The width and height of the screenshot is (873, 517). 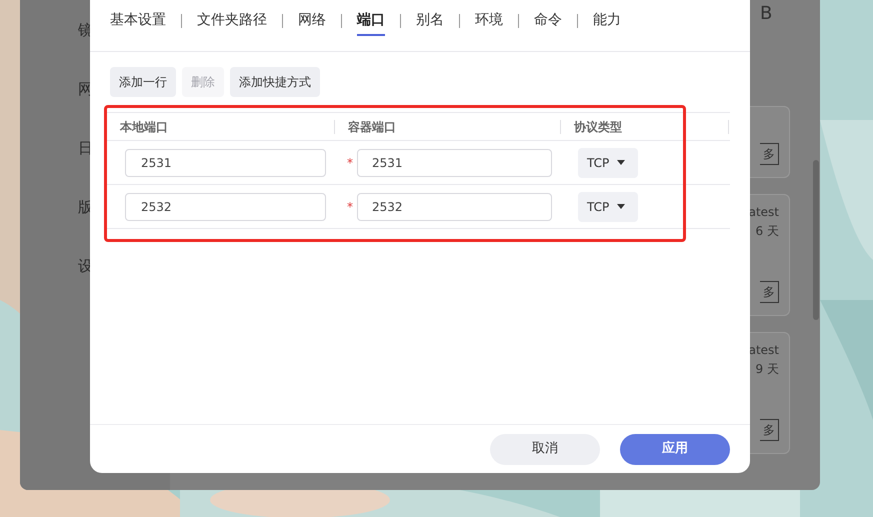 I want to click on dialog-button: 应用, so click(x=675, y=449).